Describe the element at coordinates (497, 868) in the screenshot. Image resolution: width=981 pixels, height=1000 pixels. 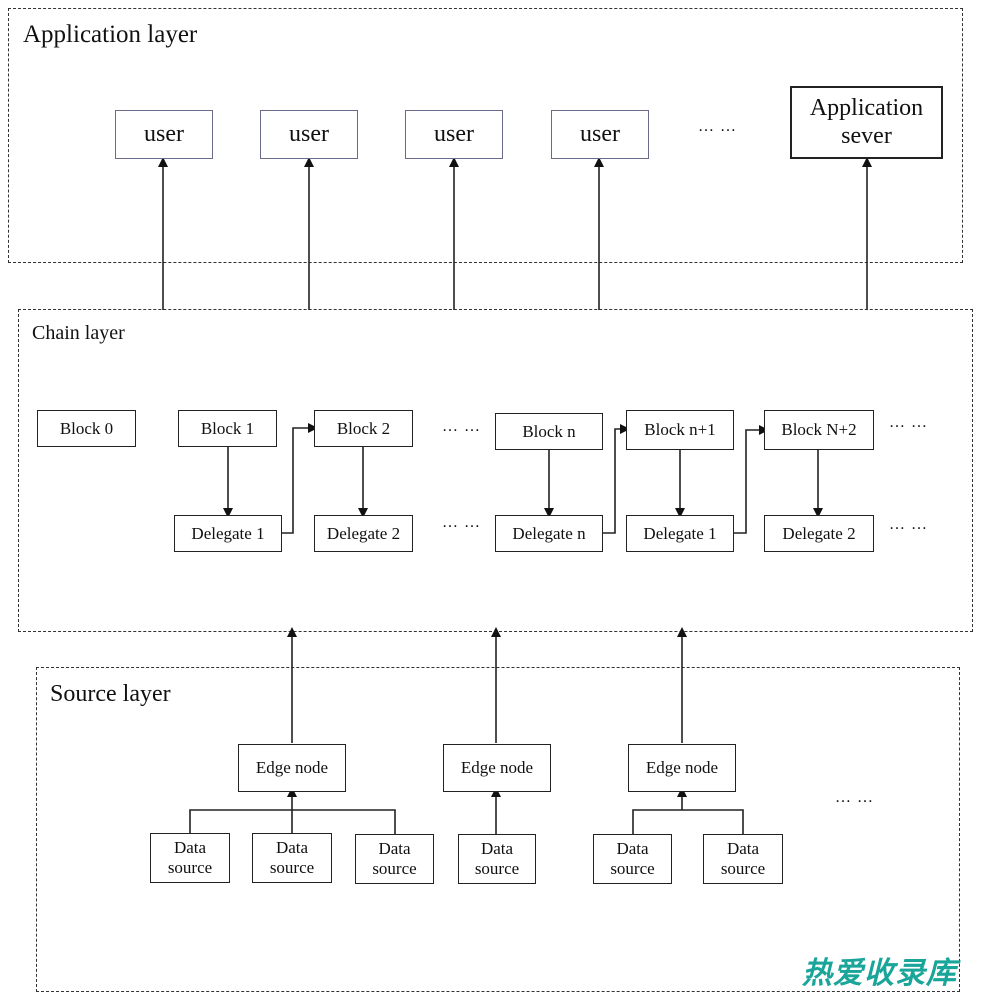
I see `data-source-4-line2: source` at that location.